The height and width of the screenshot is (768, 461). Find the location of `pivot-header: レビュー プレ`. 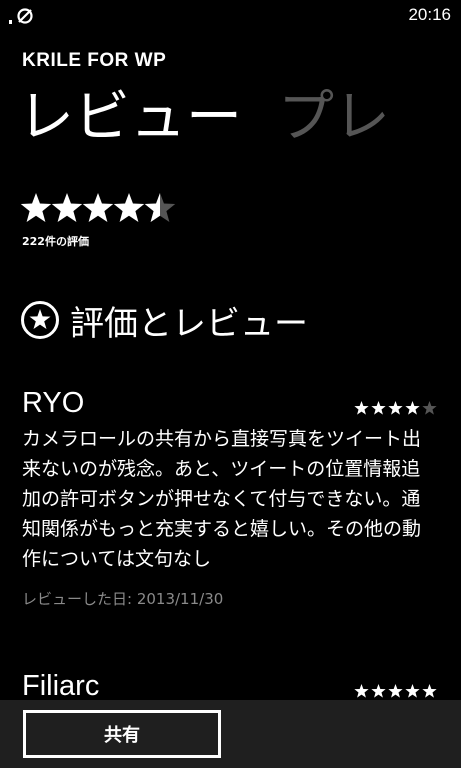

pivot-header: レビュー プレ is located at coordinates (204, 118).